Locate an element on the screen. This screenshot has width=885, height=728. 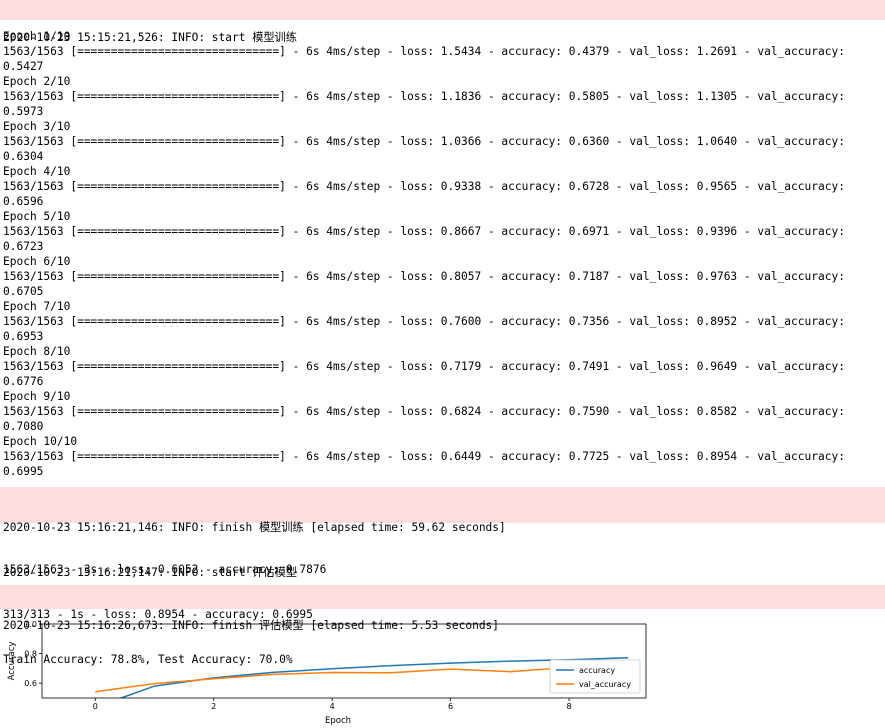
epoch-val-accuracy: 0.6723 is located at coordinates (23, 246).